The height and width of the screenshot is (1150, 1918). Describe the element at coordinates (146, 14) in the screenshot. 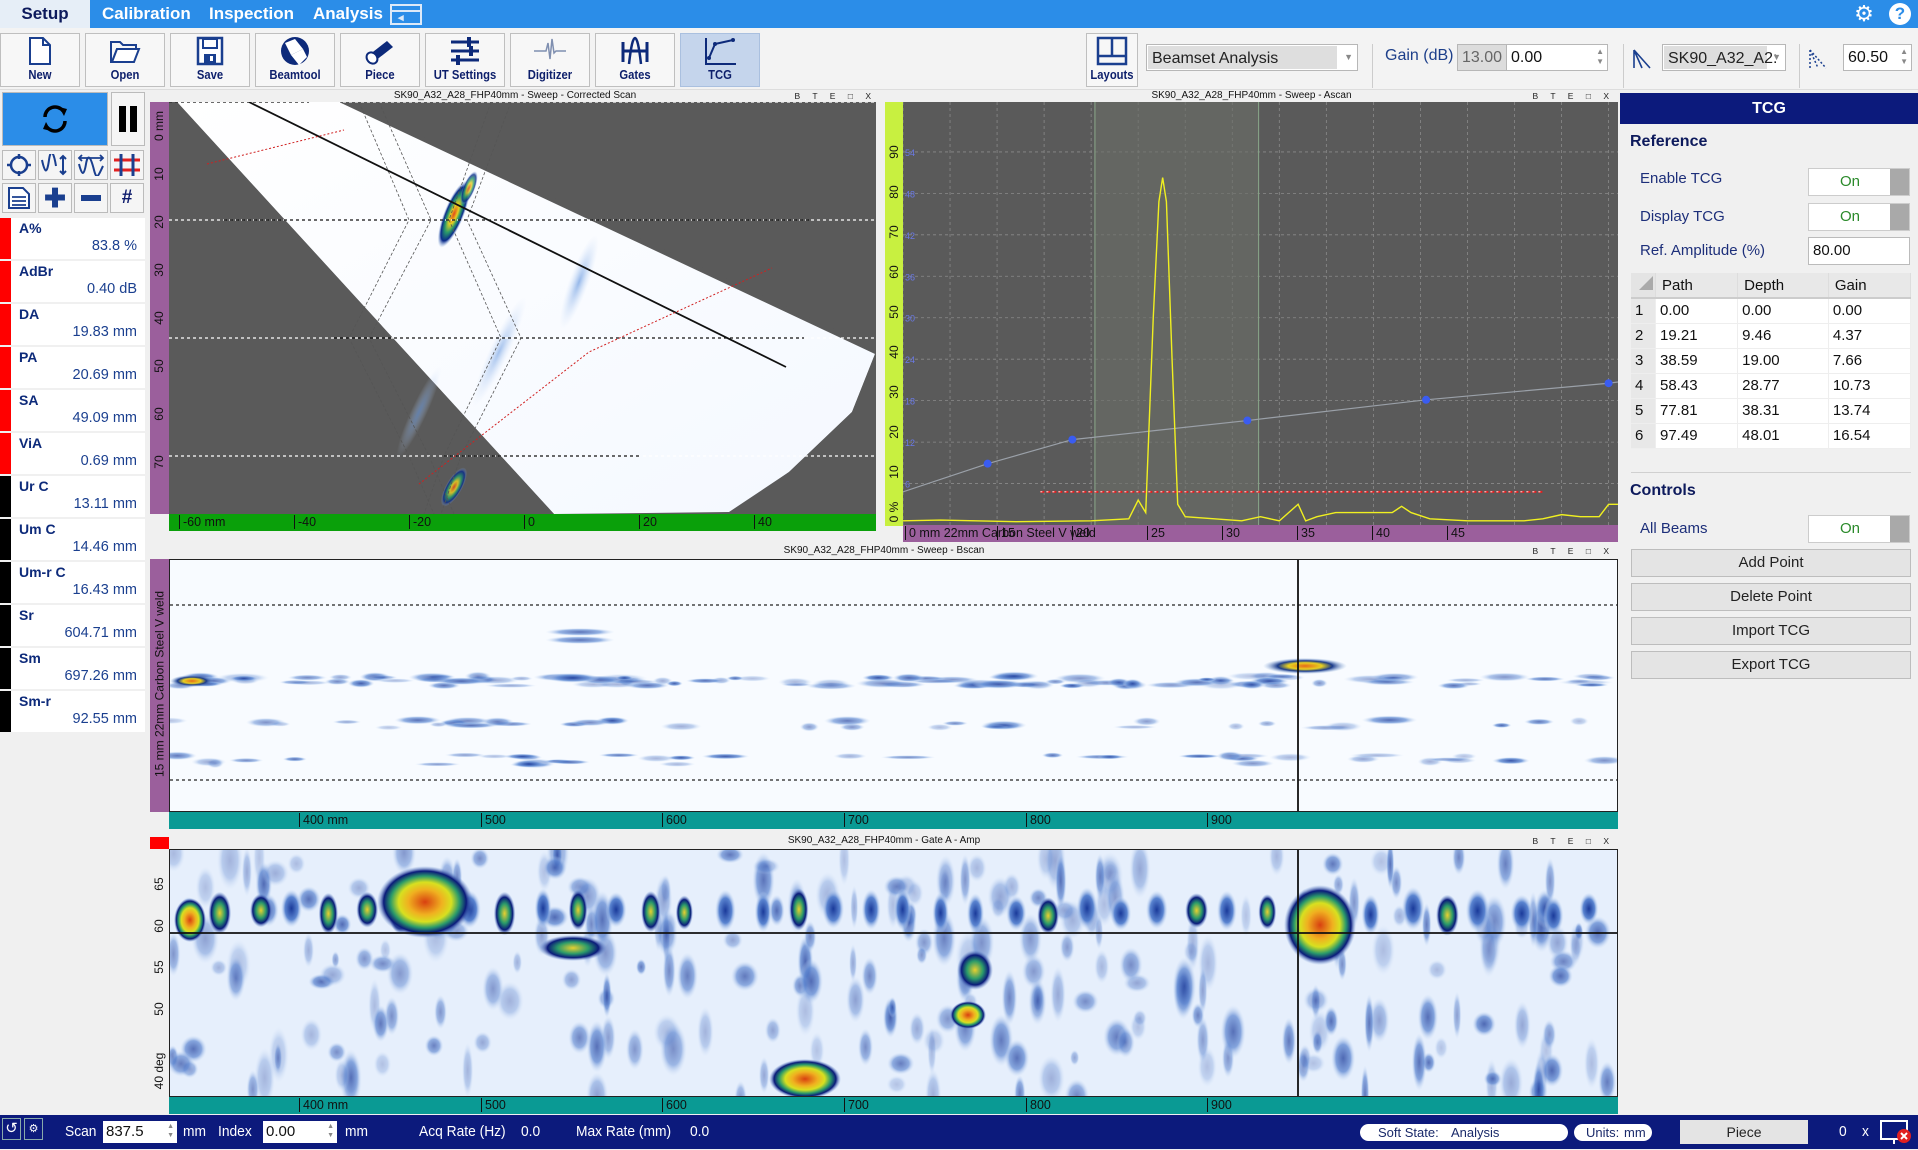

I see `tab-calibration: Calibration` at that location.